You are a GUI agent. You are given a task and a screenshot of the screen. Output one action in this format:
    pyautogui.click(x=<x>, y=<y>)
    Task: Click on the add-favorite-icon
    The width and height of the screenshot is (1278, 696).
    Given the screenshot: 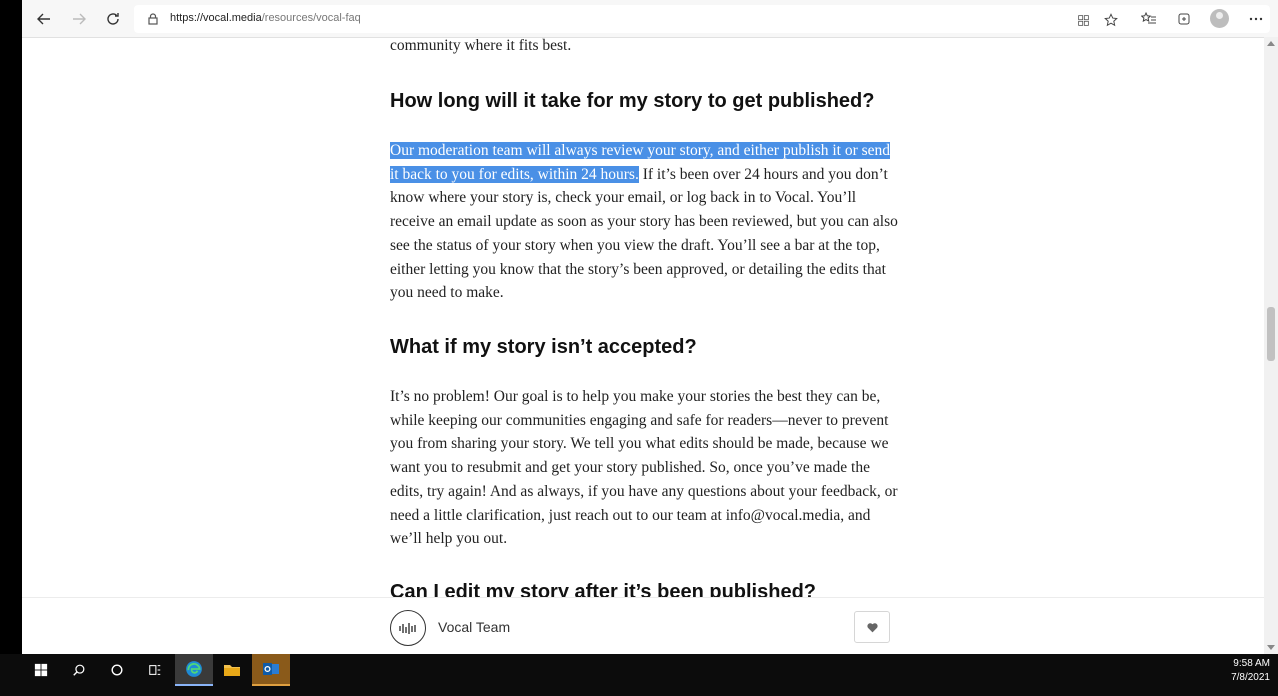 What is the action you would take?
    pyautogui.click(x=1111, y=20)
    